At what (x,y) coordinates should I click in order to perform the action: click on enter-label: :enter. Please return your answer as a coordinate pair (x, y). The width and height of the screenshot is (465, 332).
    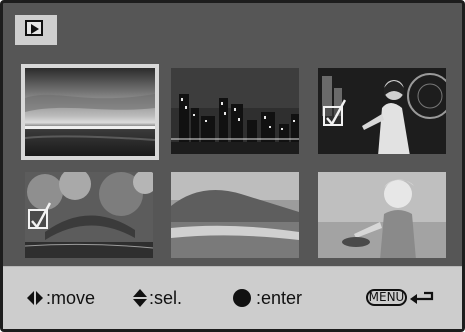
    Looking at the image, I should click on (279, 298).